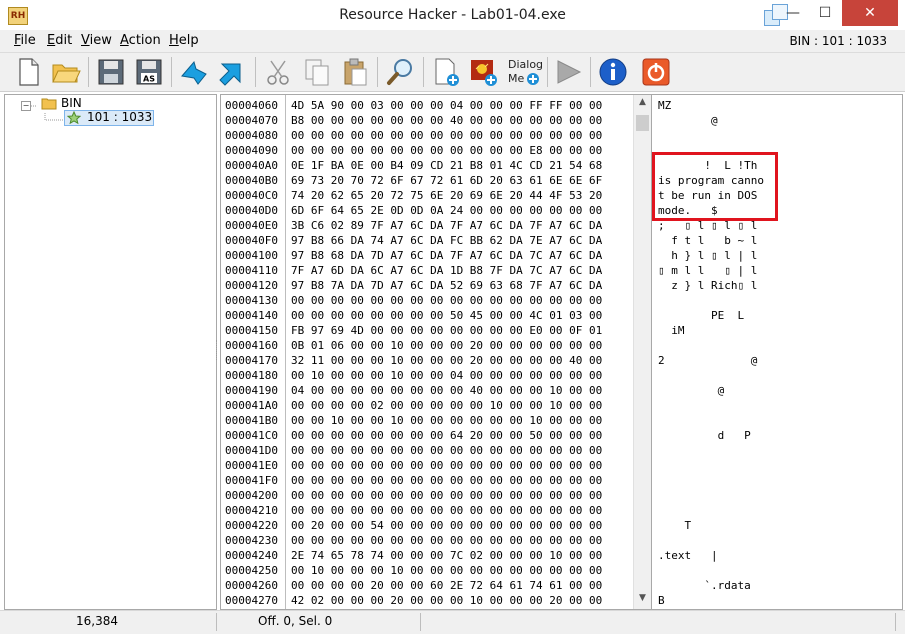 This screenshot has height=634, width=905. I want to click on ascii-row: T, so click(674, 525).